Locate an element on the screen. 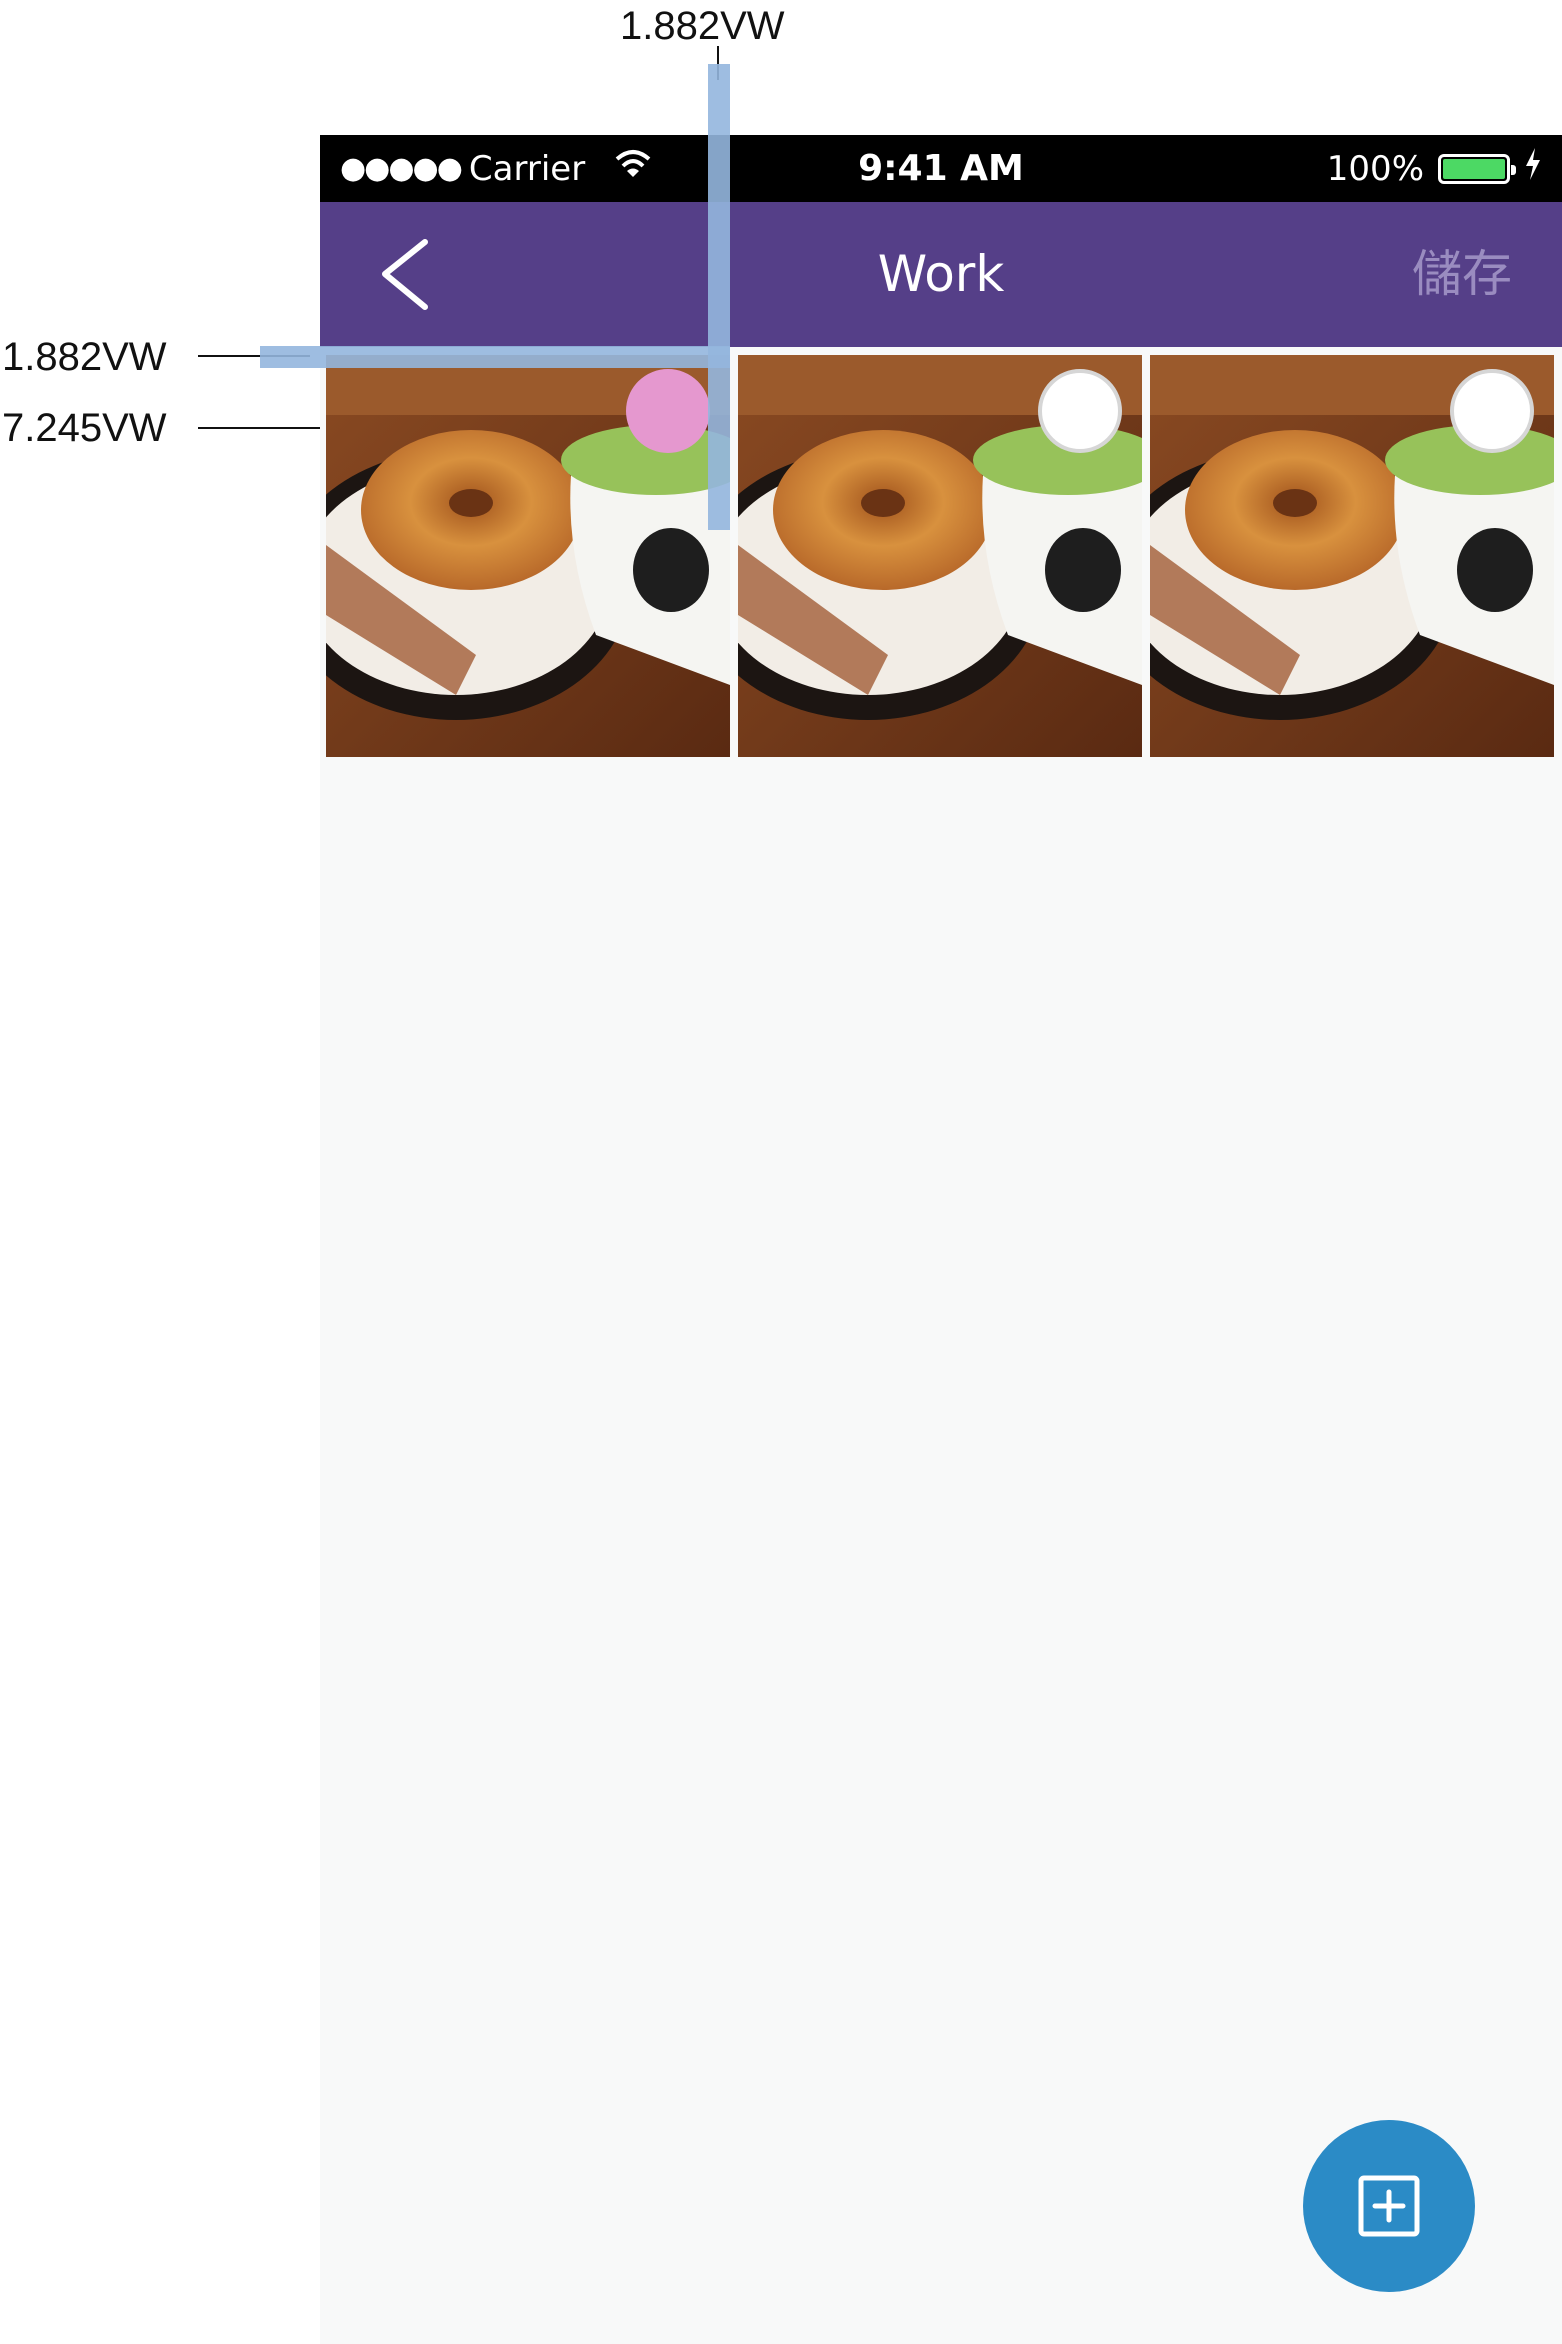 This screenshot has height=2344, width=1562. status-bar: ●●●●● Carrier 9:41 AM 100% is located at coordinates (941, 168).